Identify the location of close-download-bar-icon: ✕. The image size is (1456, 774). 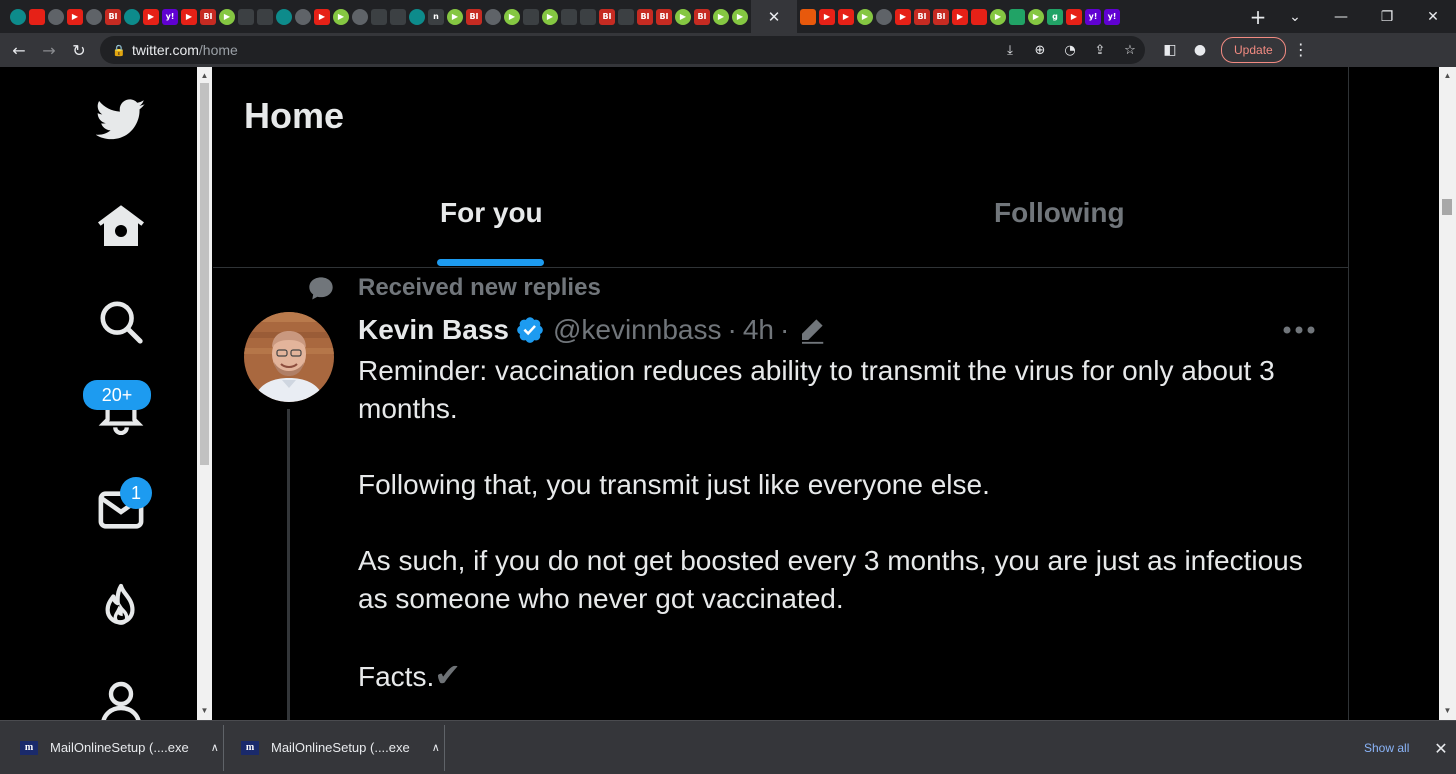
(1441, 748).